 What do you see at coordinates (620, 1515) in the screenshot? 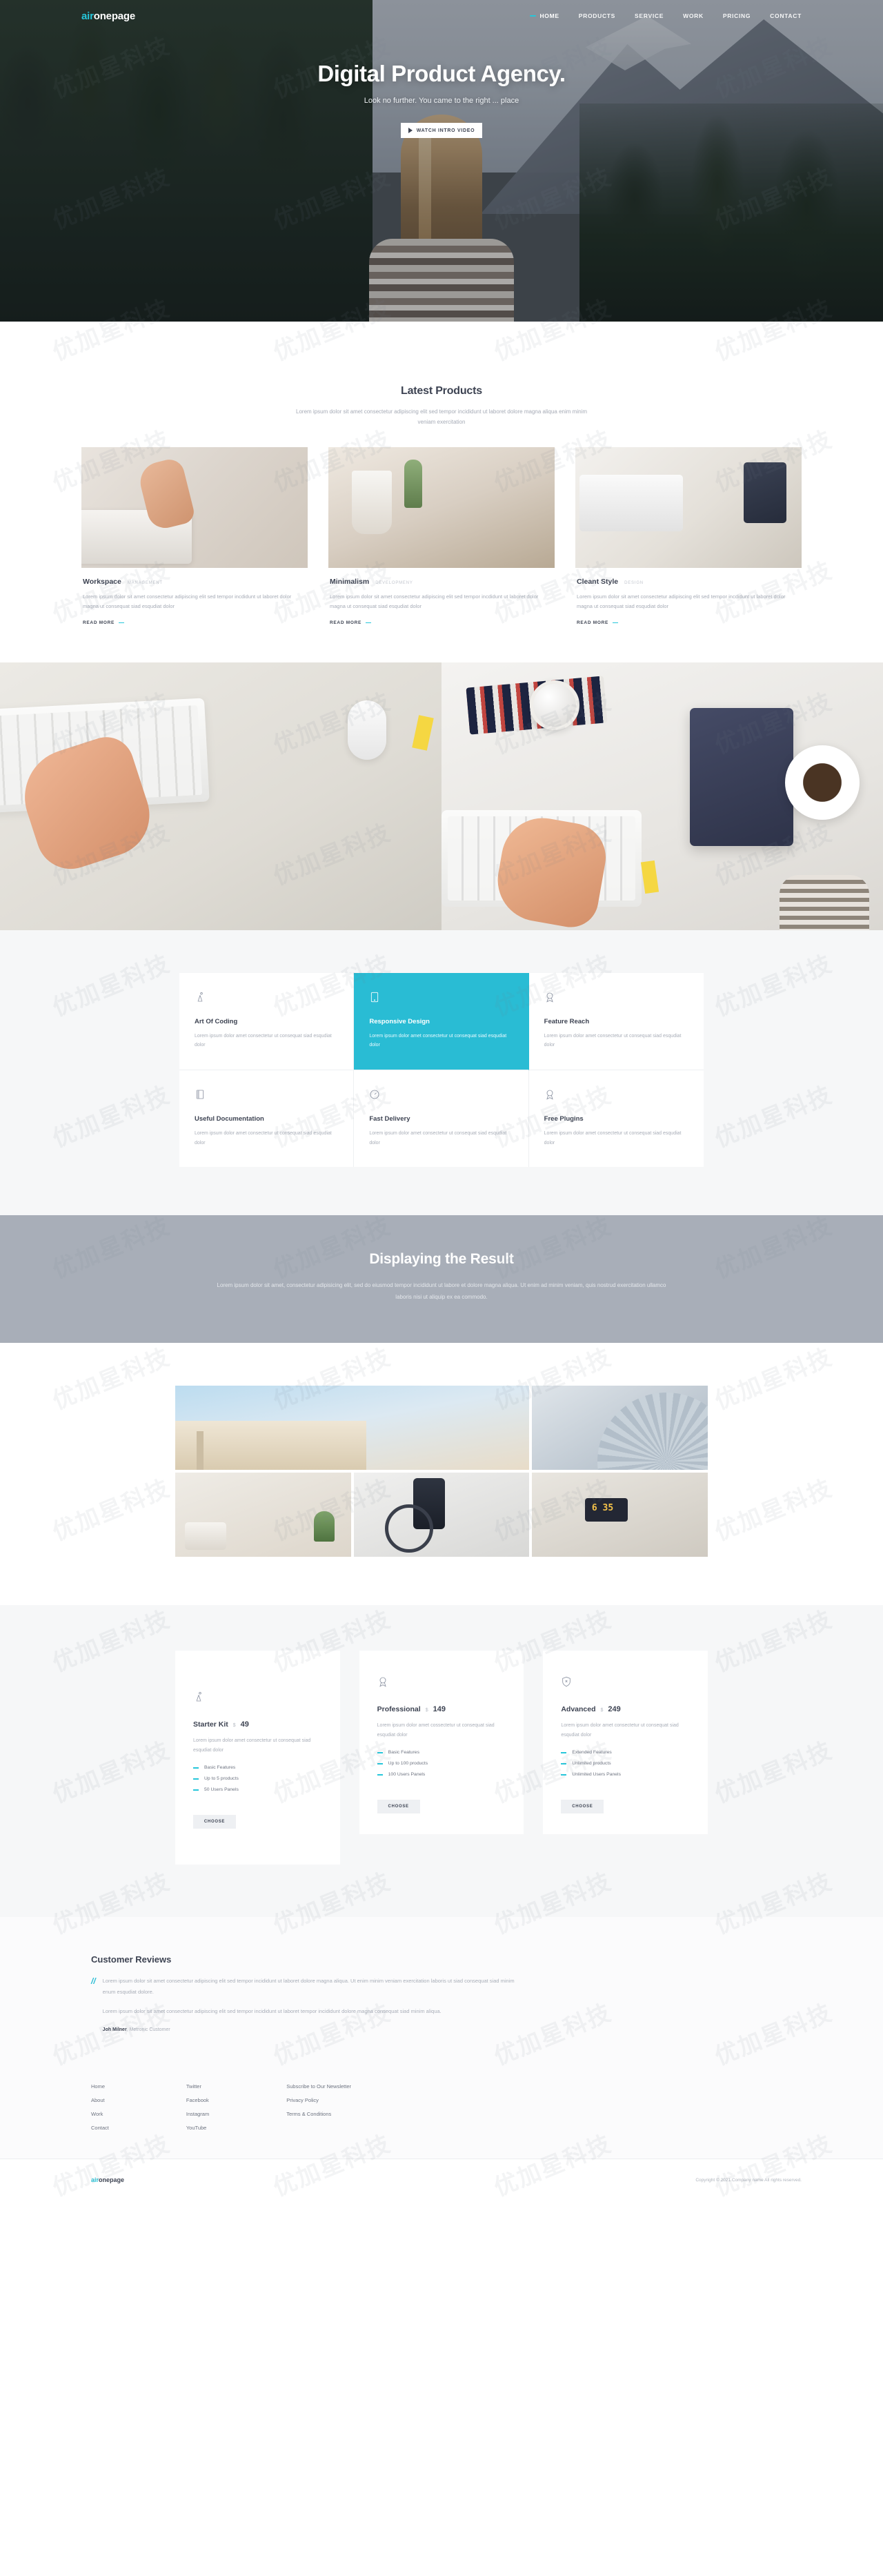
I see `gallery-image-clock` at bounding box center [620, 1515].